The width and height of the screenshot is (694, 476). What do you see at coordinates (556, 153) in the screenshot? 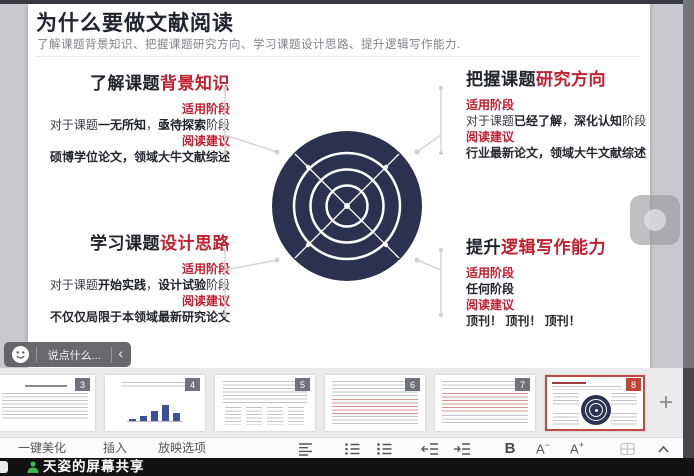
I see `advice-text: 行业最新论文，领域大牛文献综述` at bounding box center [556, 153].